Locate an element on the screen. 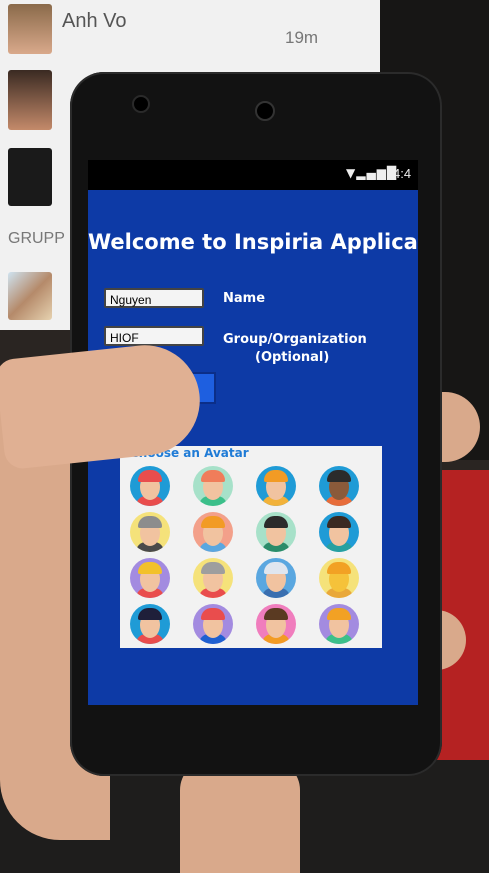 This screenshot has height=873, width=489. avatar-picker: Choose an Avatar is located at coordinates (251, 547).